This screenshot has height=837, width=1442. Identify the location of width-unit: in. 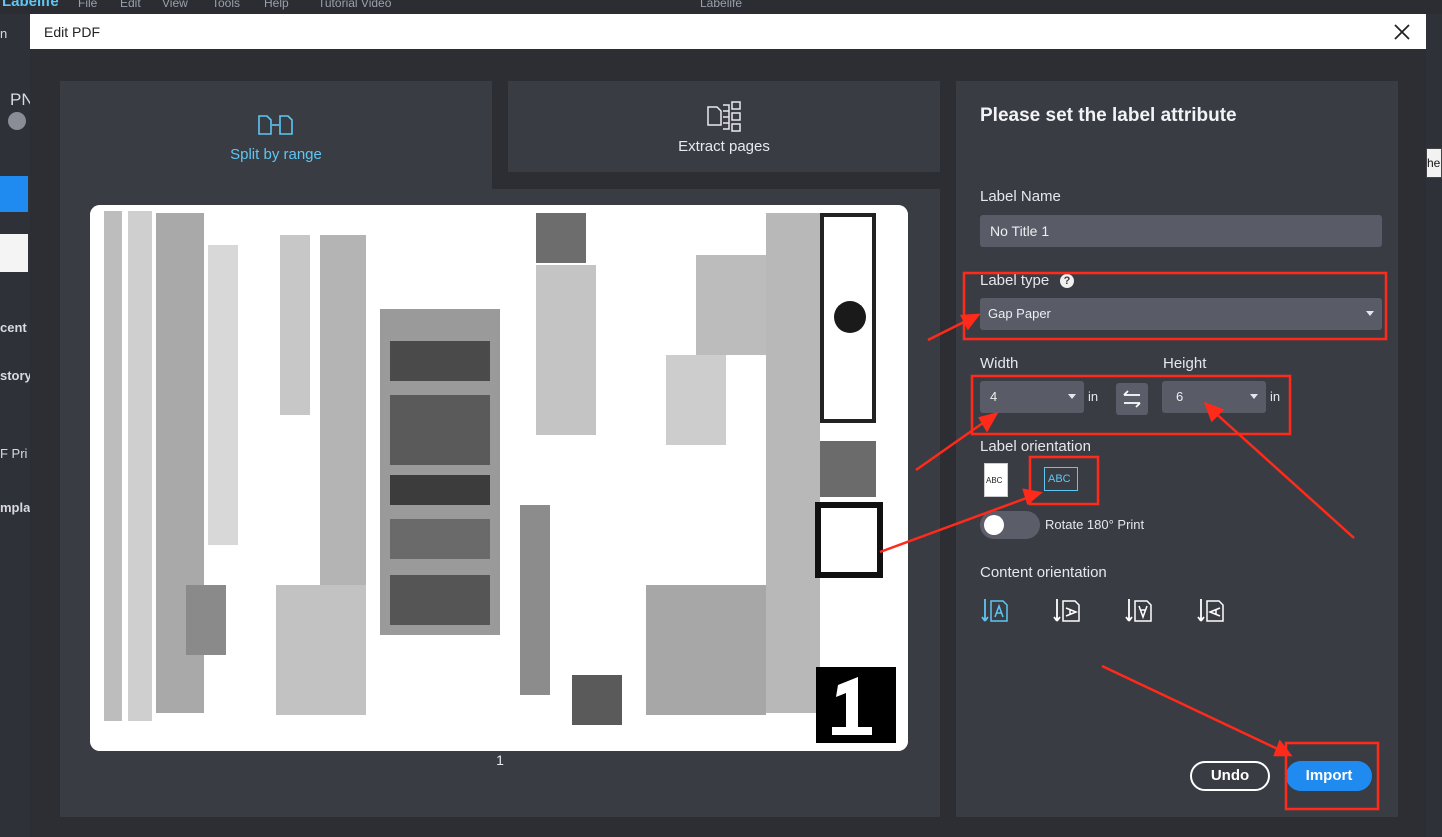
(1093, 396).